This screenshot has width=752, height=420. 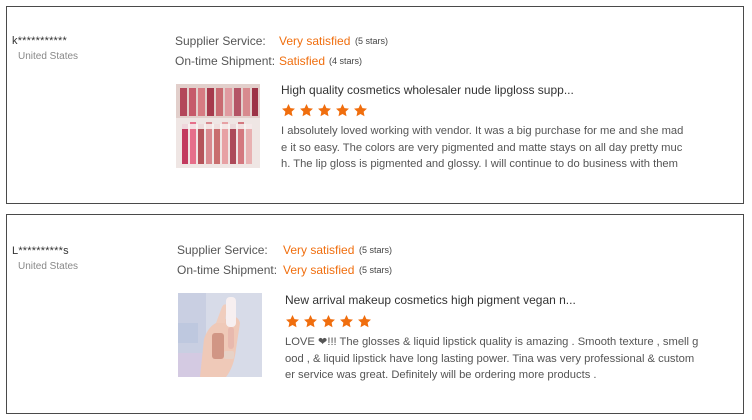 What do you see at coordinates (220, 335) in the screenshot?
I see `hand-swatch-photo` at bounding box center [220, 335].